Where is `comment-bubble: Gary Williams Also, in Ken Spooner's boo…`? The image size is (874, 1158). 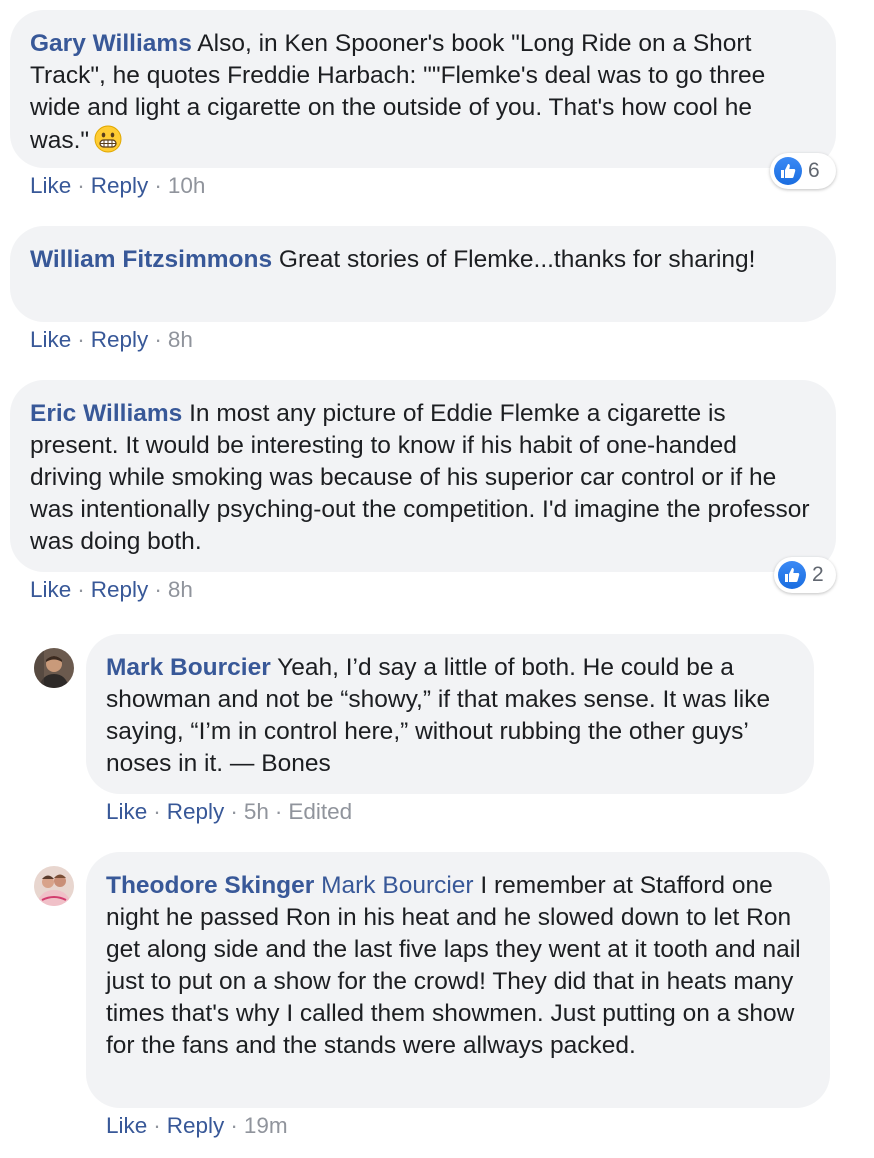 comment-bubble: Gary Williams Also, in Ken Spooner's boo… is located at coordinates (423, 89).